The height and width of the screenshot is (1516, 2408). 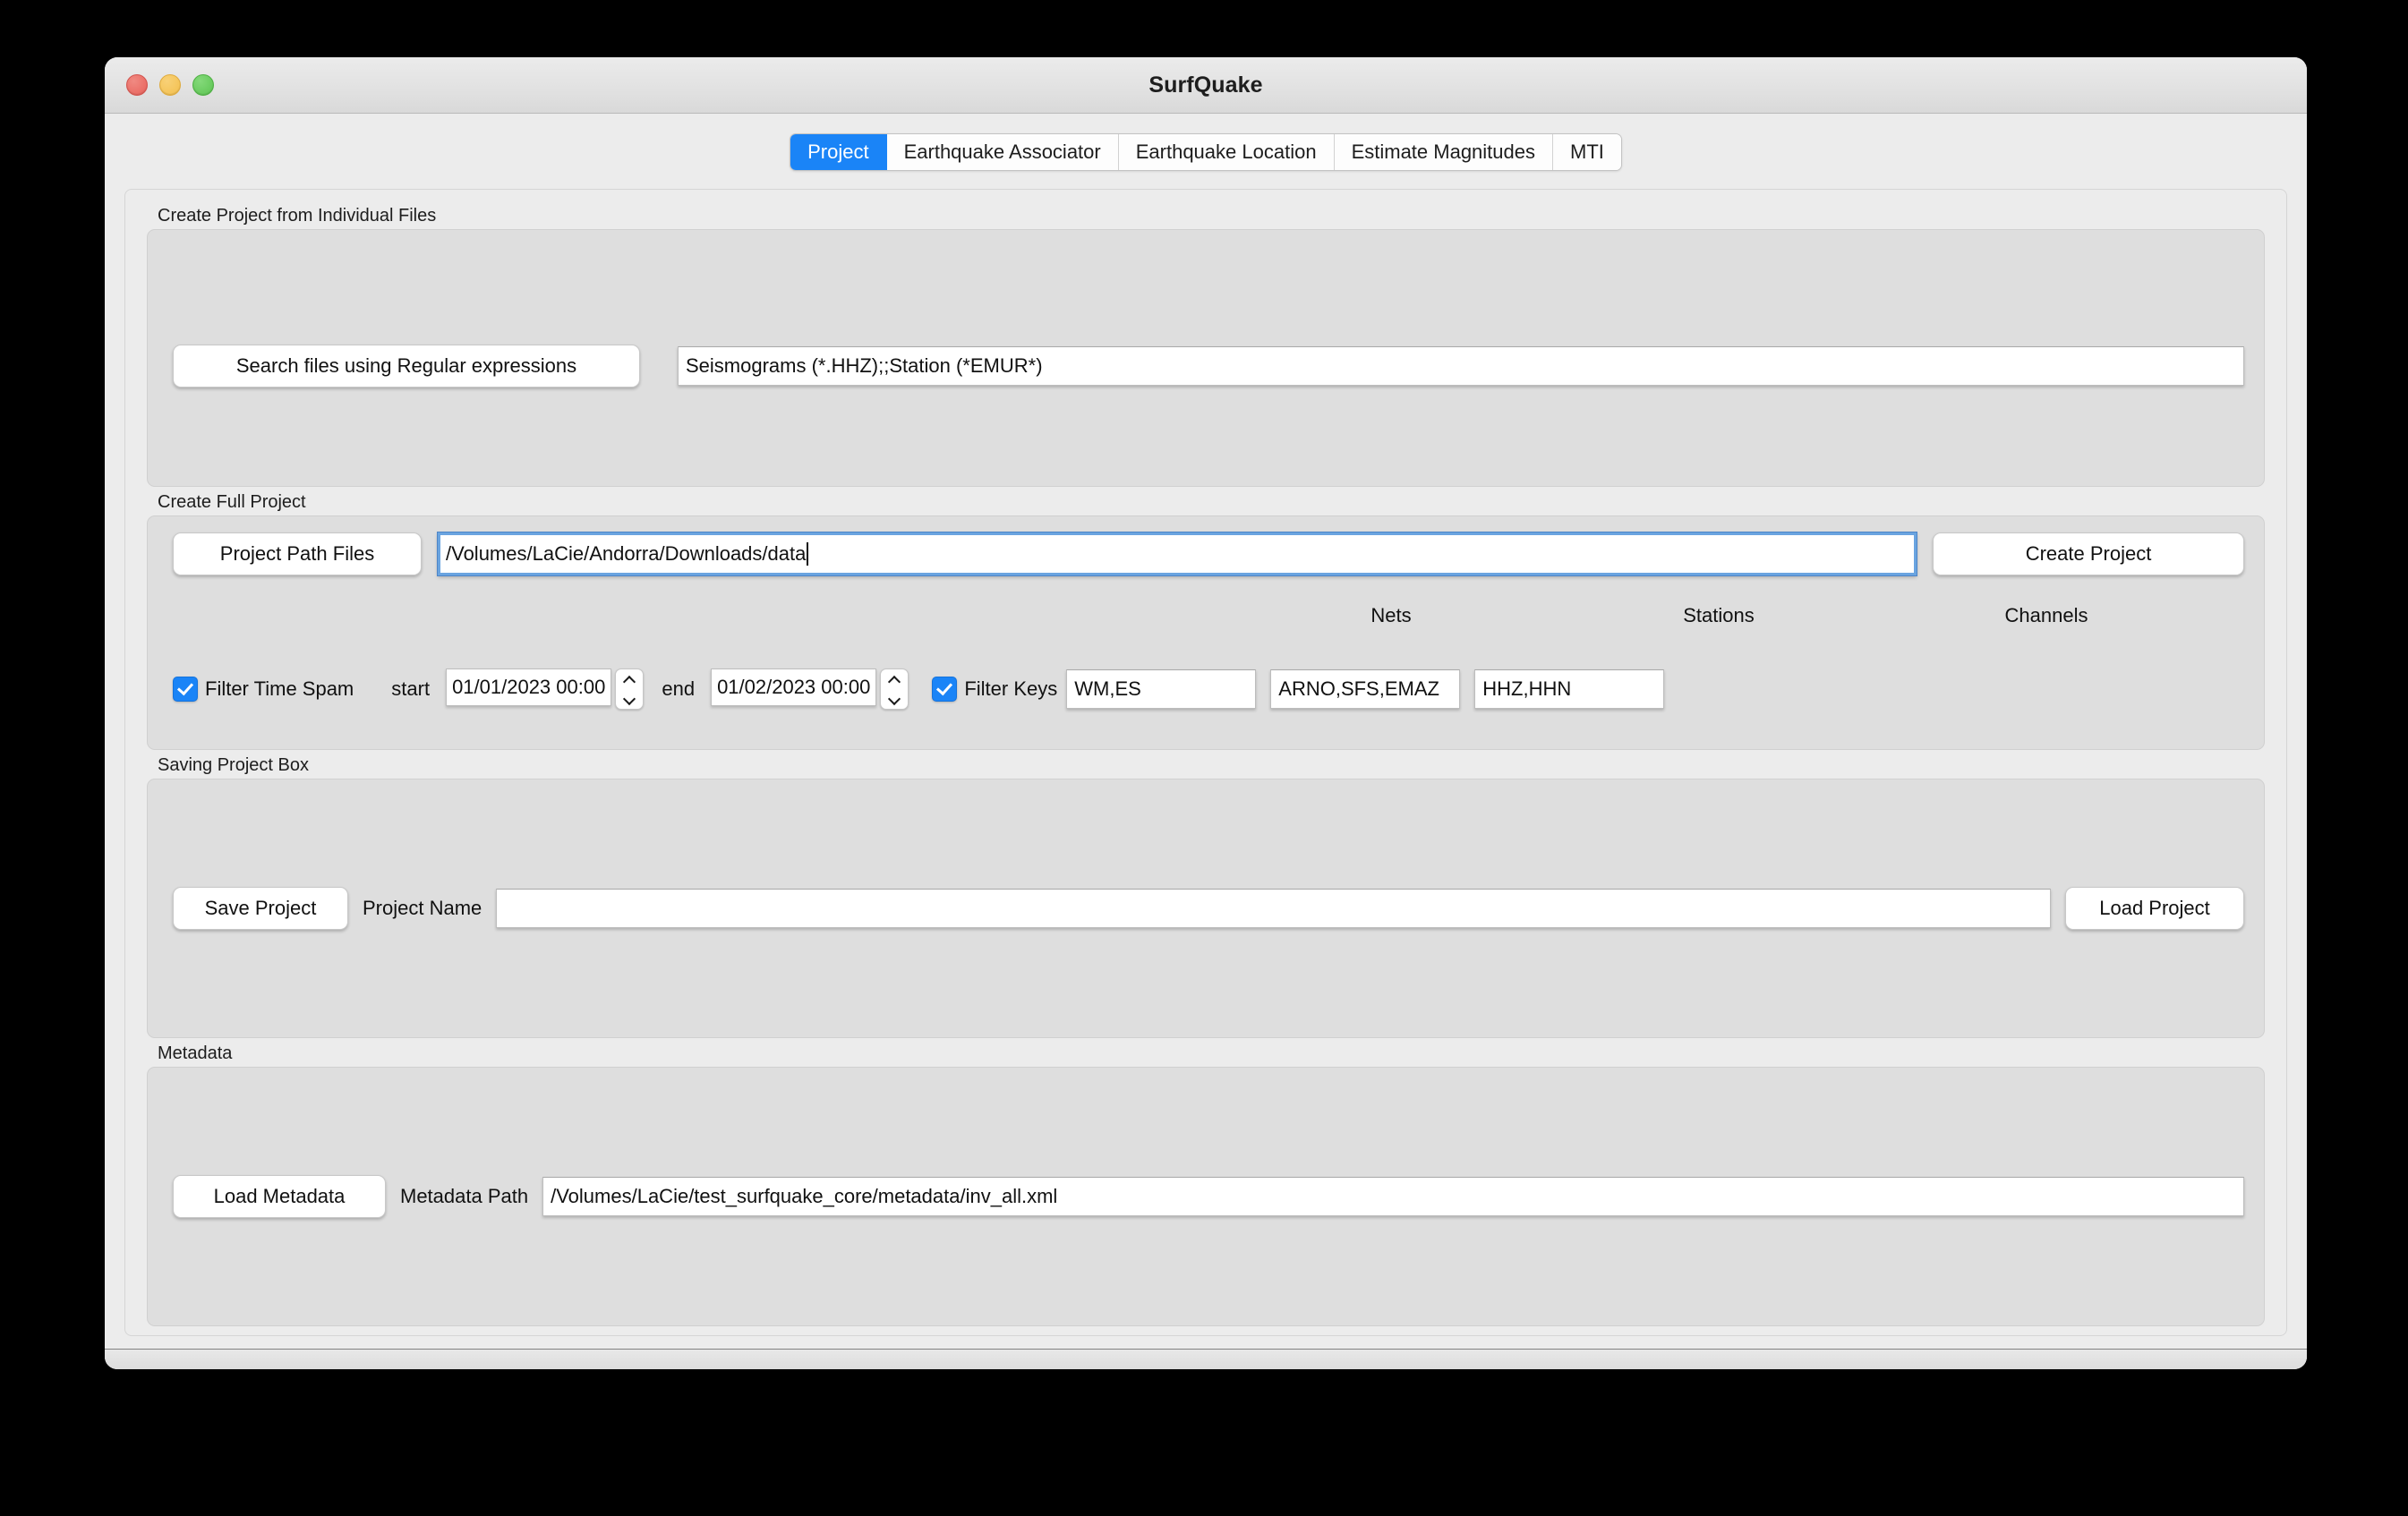 What do you see at coordinates (1226, 152) in the screenshot?
I see `tab-earthquake-location: Earthquake Location` at bounding box center [1226, 152].